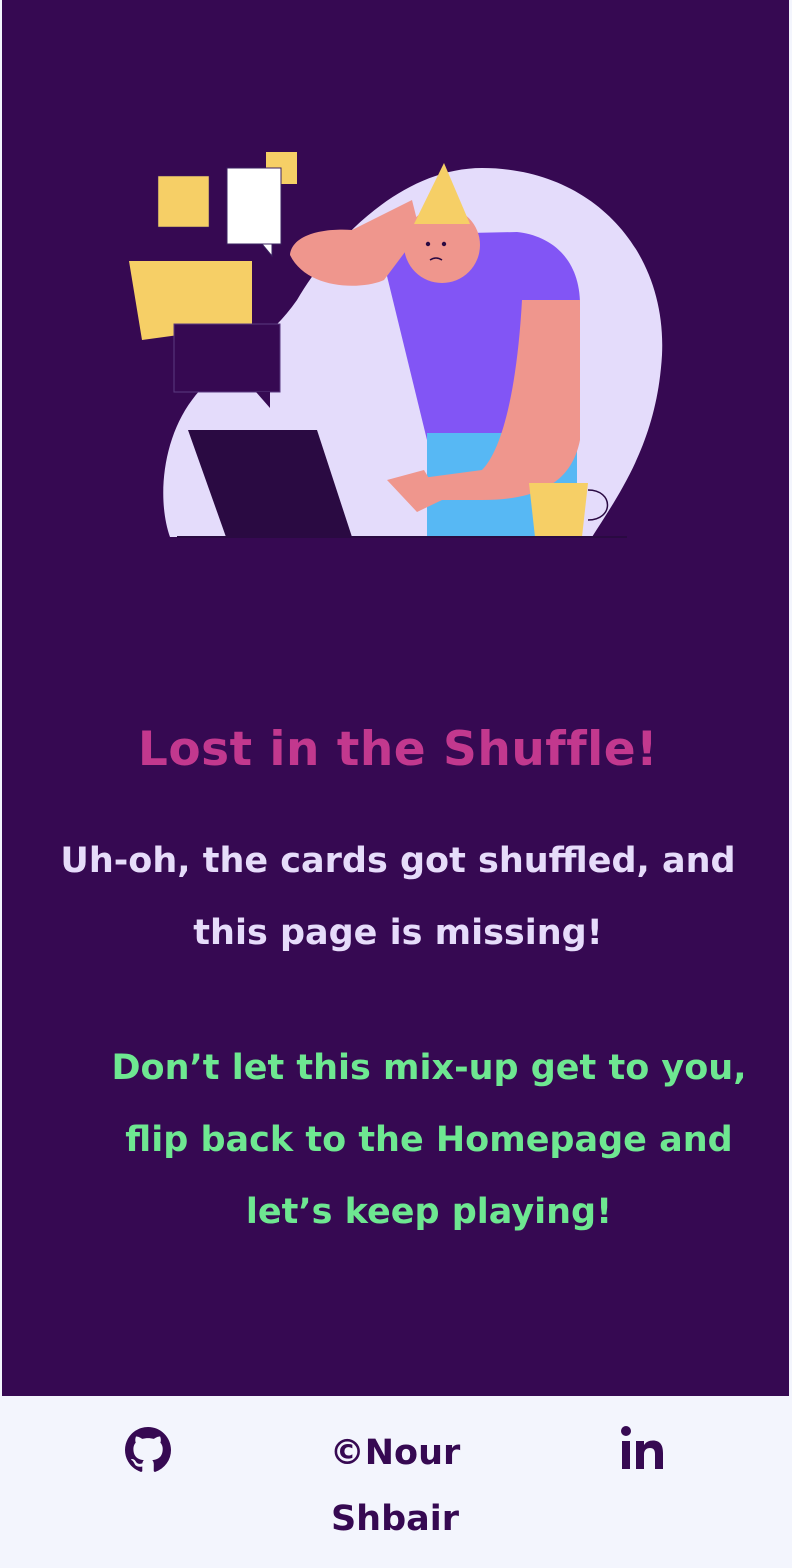  What do you see at coordinates (148, 1450) in the screenshot?
I see `github-icon` at bounding box center [148, 1450].